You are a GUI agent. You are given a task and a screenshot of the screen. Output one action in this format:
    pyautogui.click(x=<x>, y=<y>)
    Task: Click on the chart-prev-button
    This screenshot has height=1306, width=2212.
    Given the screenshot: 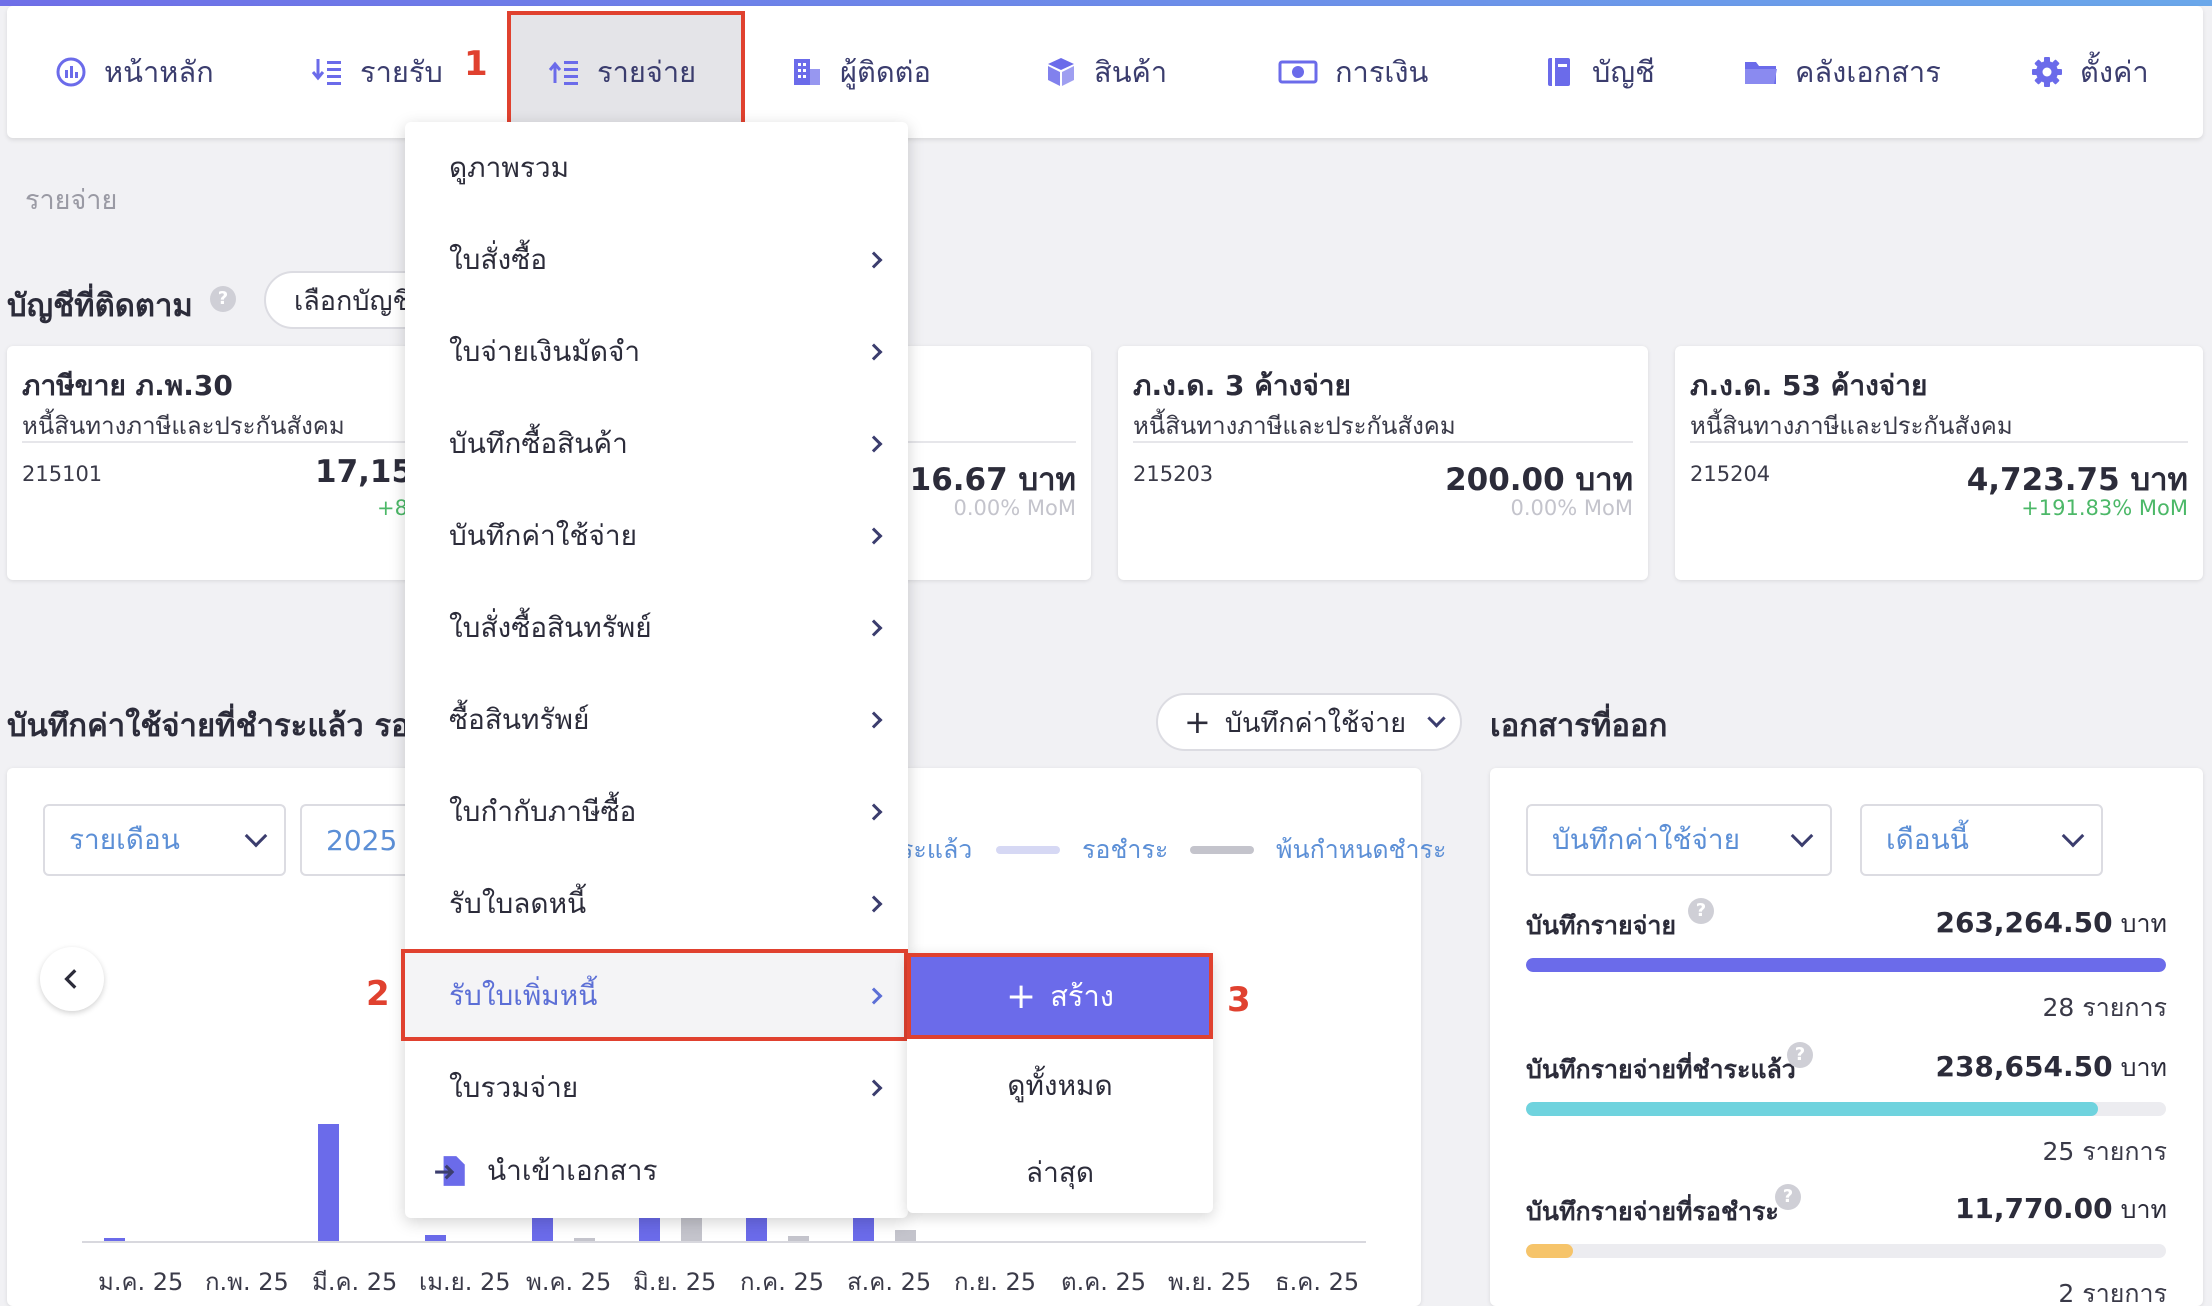 What is the action you would take?
    pyautogui.click(x=72, y=979)
    